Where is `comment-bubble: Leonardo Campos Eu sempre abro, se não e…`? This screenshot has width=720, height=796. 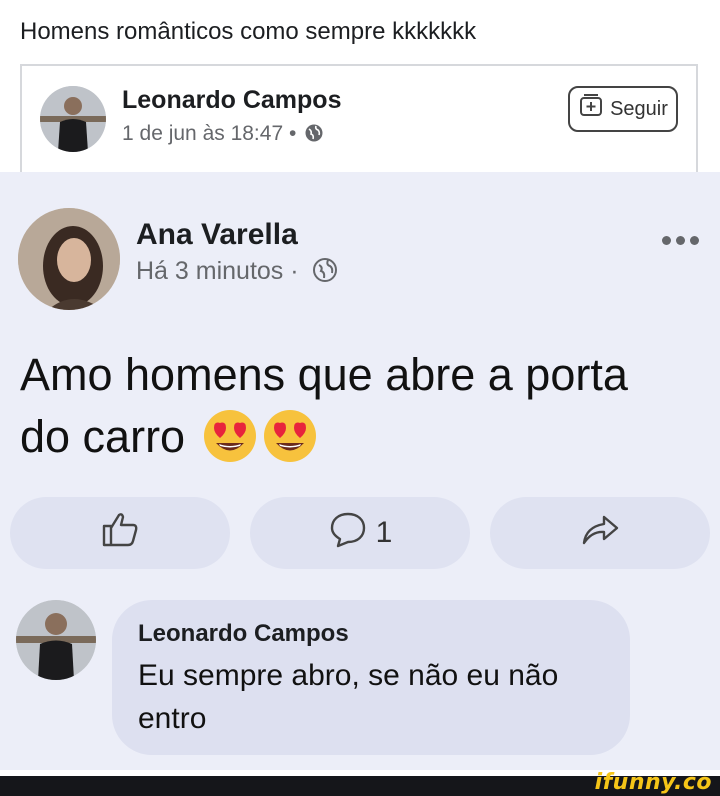
comment-bubble: Leonardo Campos Eu sempre abro, se não e… is located at coordinates (371, 677).